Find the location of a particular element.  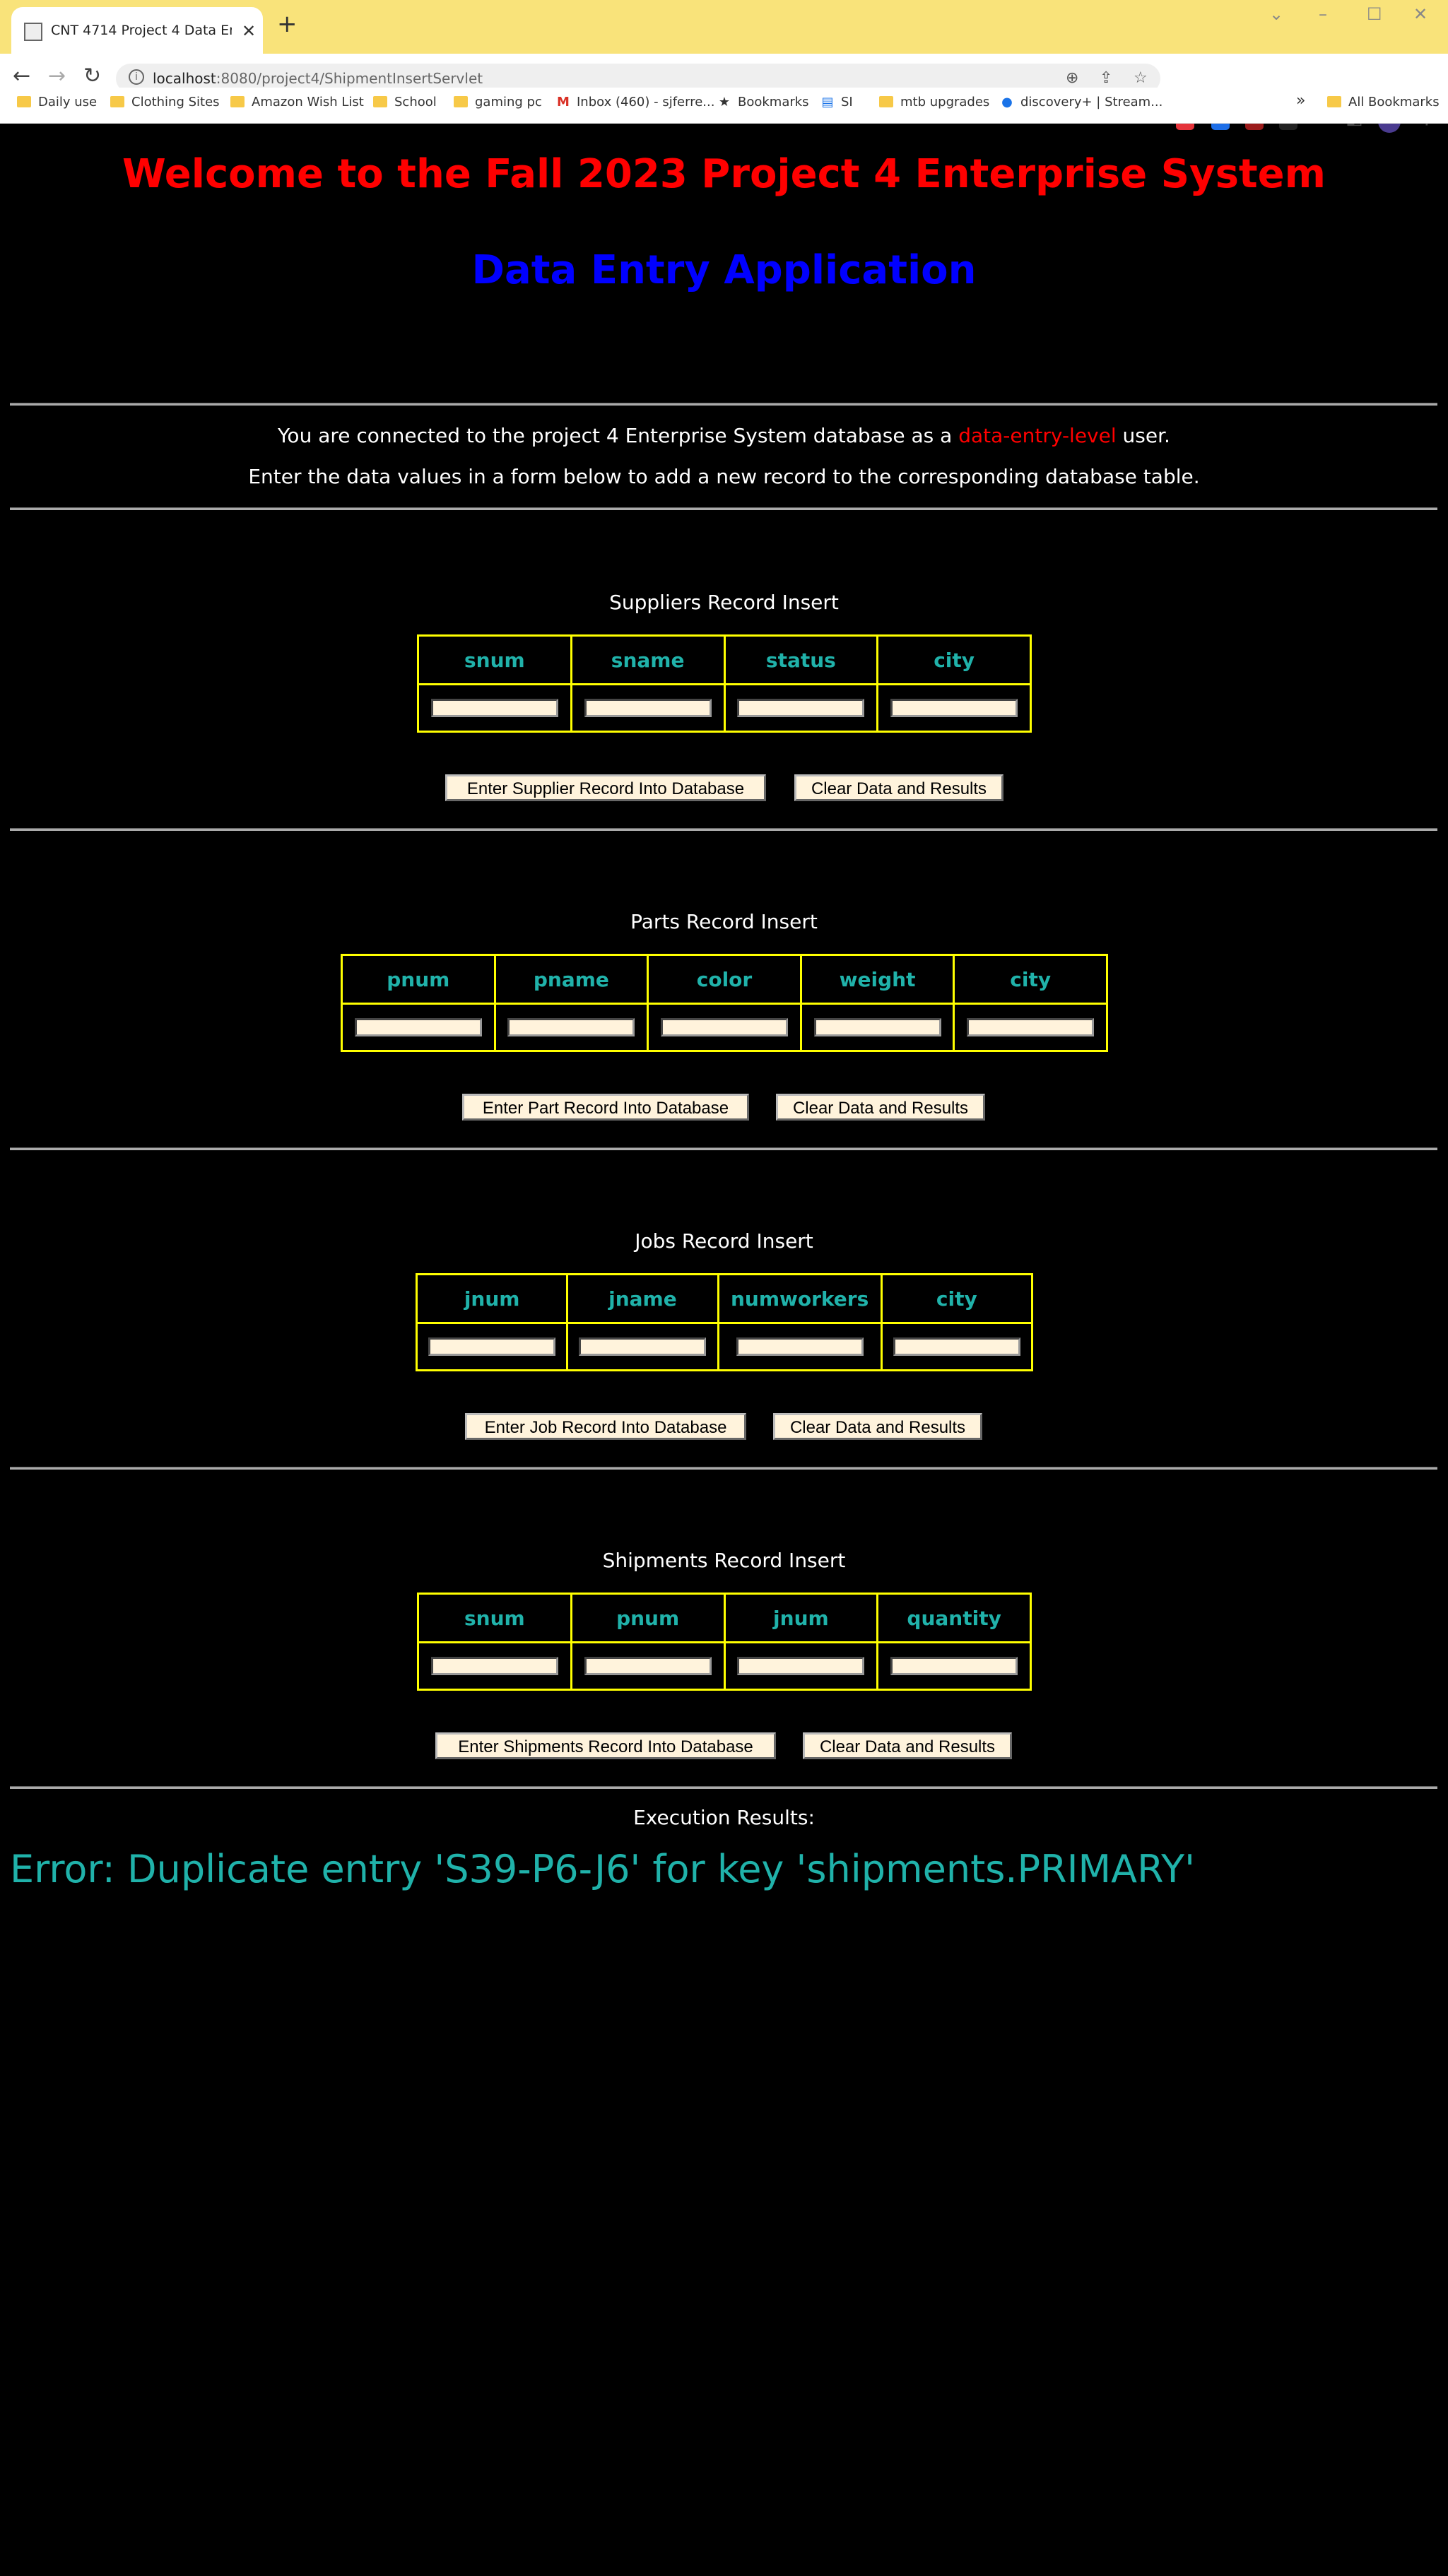

supplier-status-input is located at coordinates (801, 708).